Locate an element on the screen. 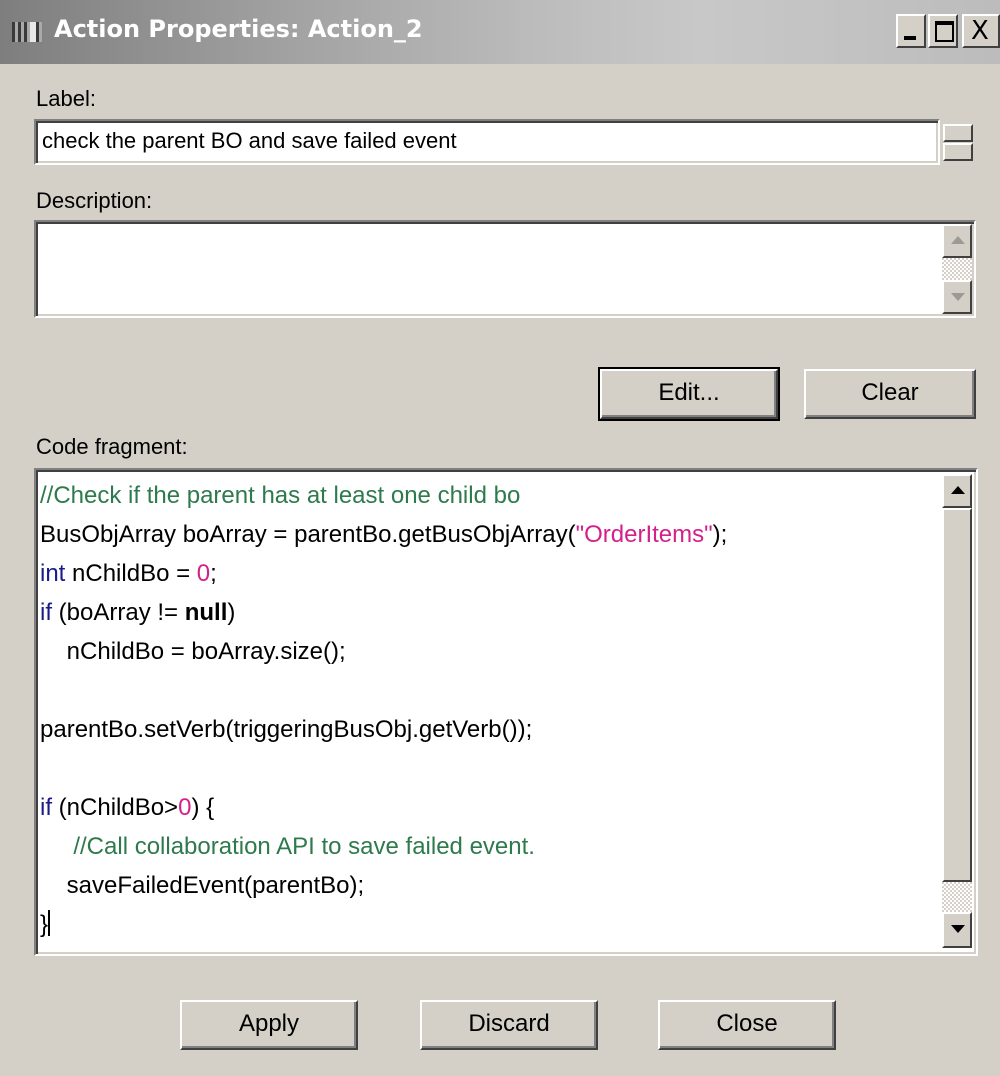  code-token: nChildBo = is located at coordinates (131, 573).